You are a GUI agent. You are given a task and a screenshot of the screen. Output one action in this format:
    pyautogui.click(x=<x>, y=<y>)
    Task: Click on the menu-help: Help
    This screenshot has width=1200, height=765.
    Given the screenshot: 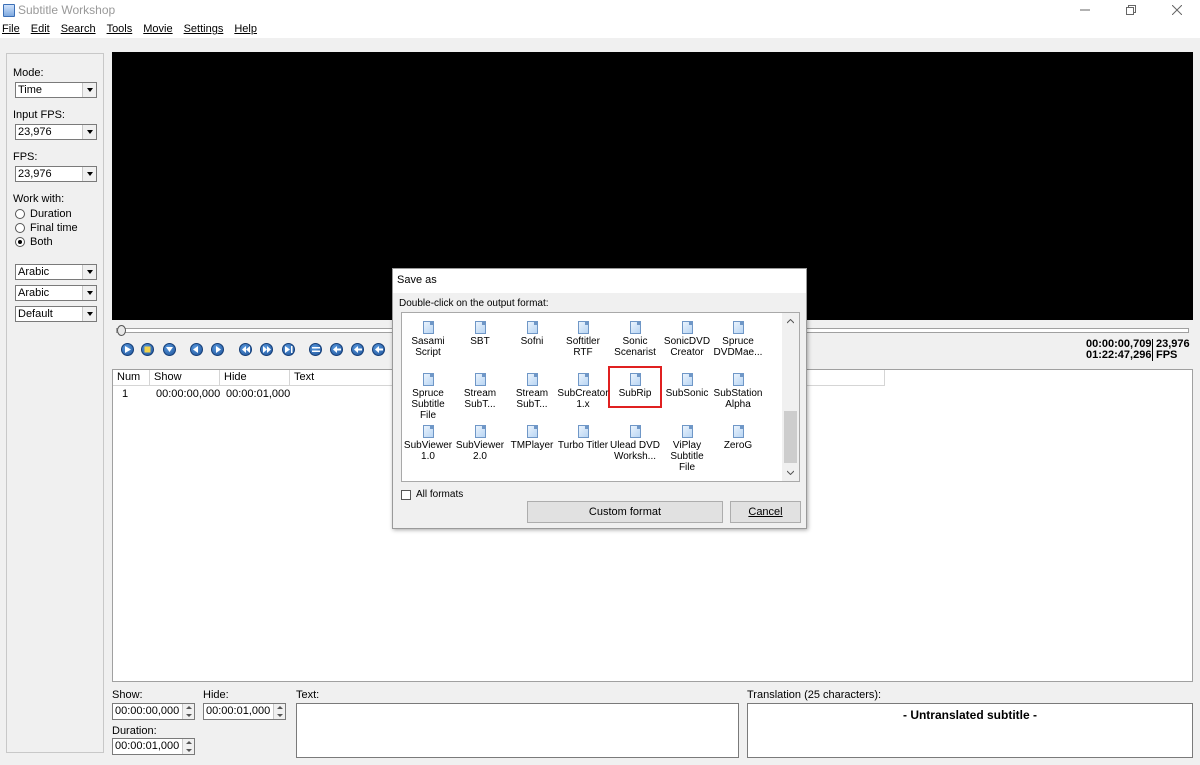 What is the action you would take?
    pyautogui.click(x=247, y=29)
    